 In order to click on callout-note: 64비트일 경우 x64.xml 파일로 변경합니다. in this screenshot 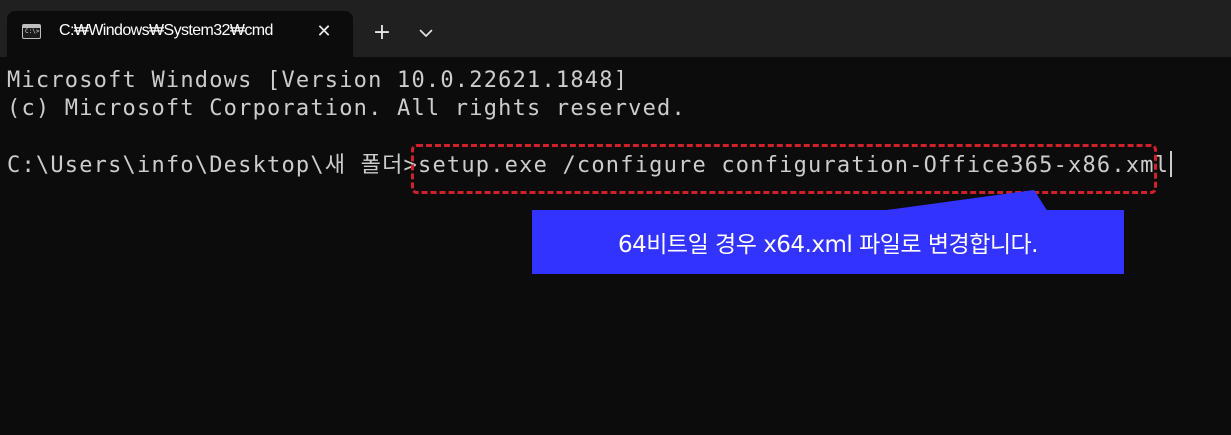, I will do `click(828, 242)`.